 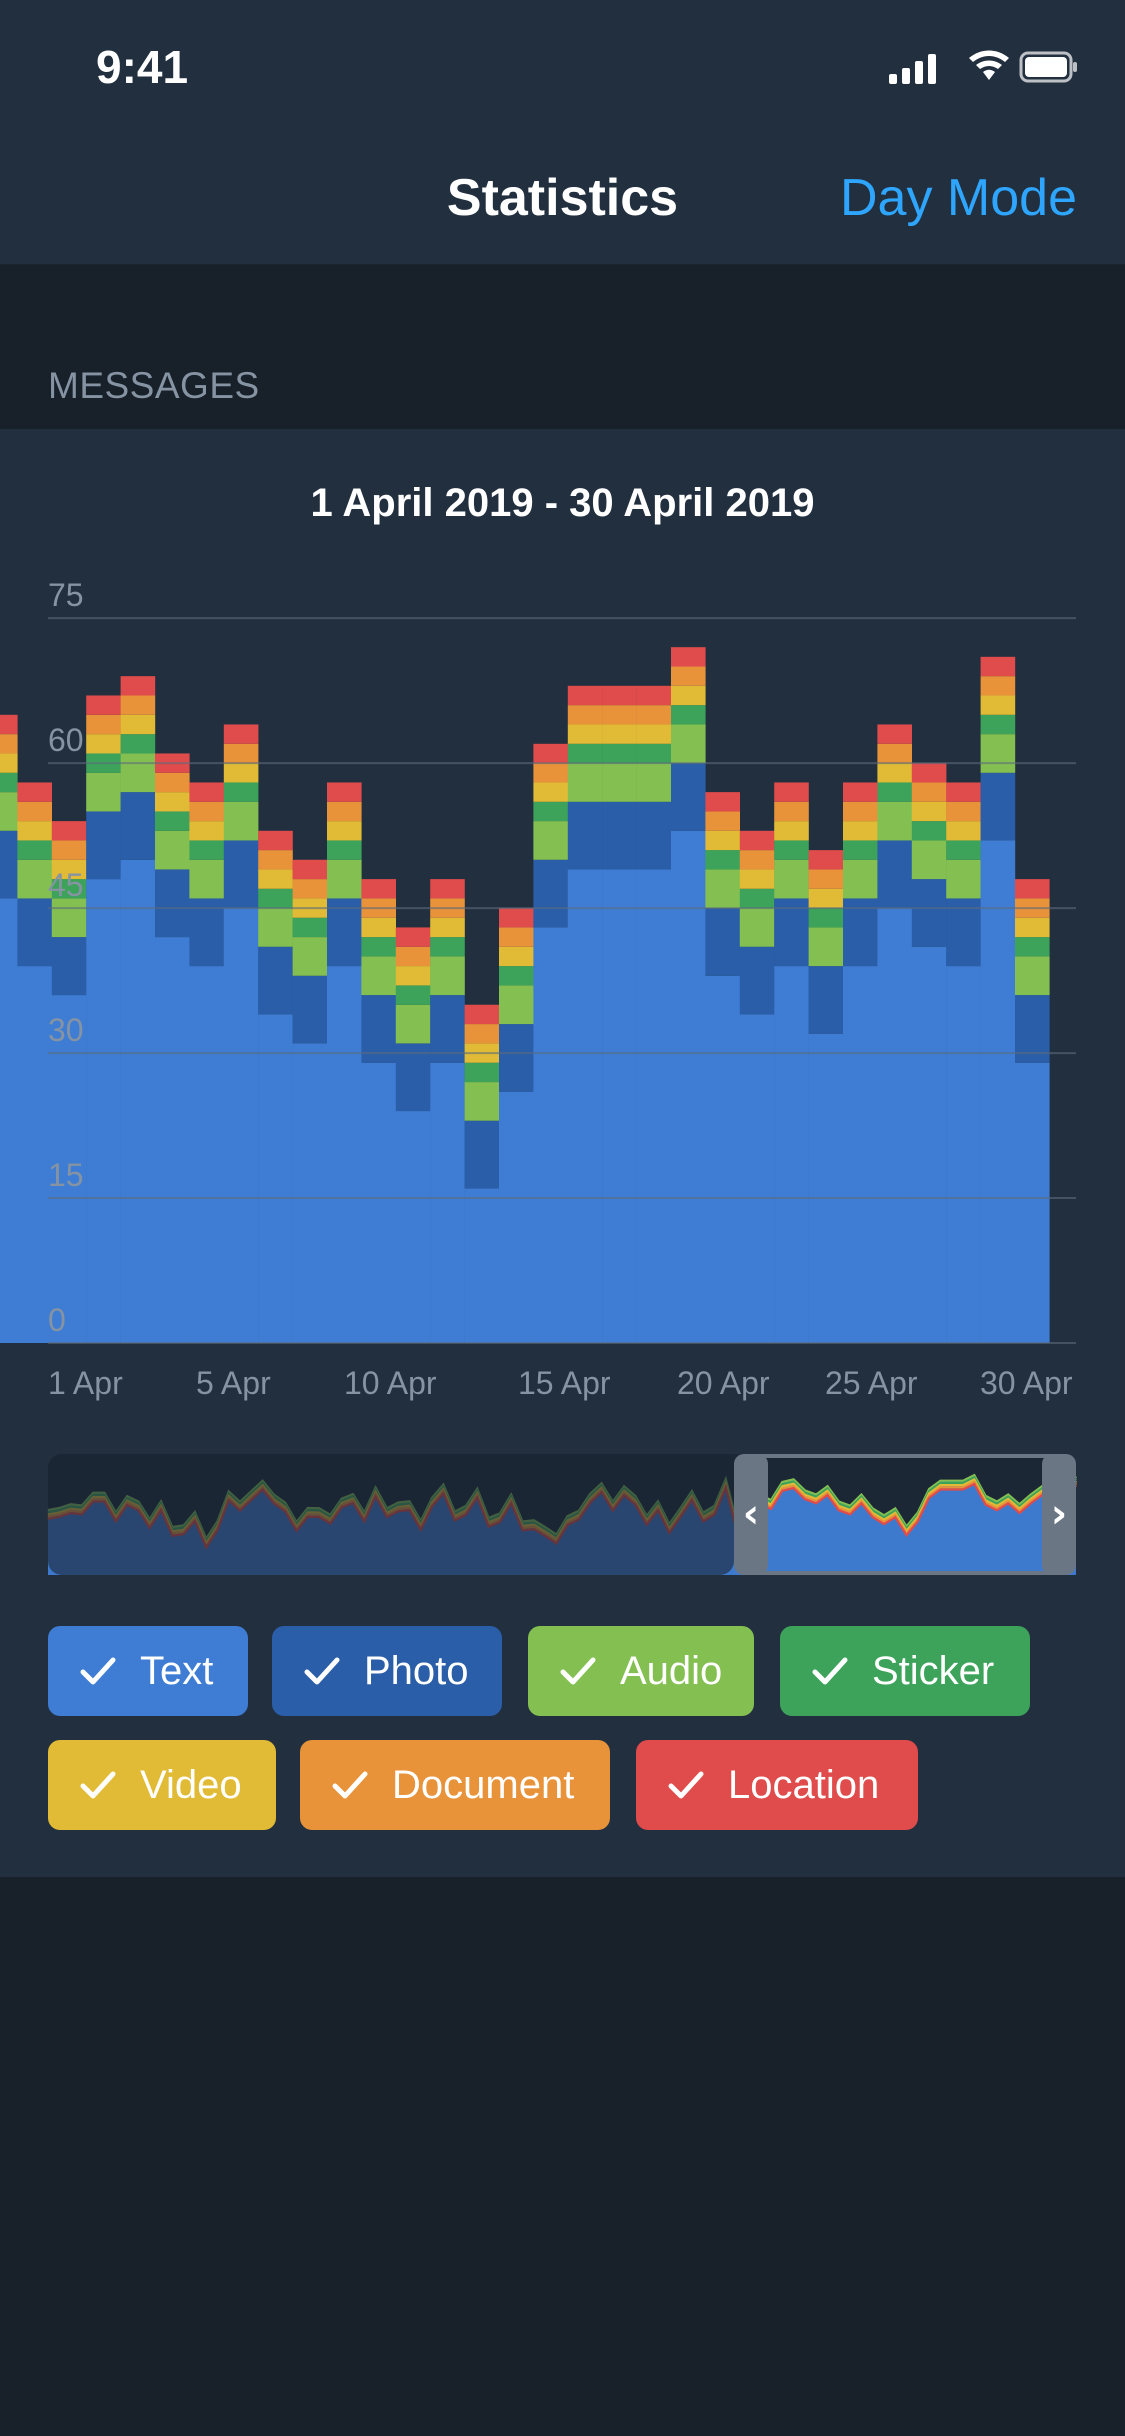 I want to click on navigation-bar: Statistics Day Mode, so click(x=562, y=198).